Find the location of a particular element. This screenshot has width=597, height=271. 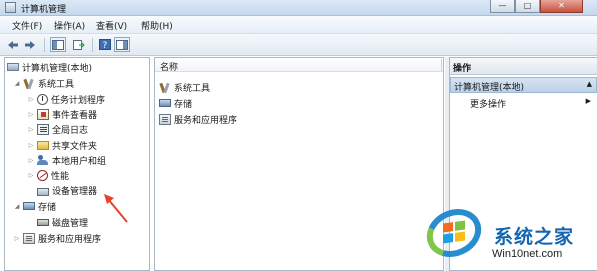

tree-item-label: 系统工具 is located at coordinates (56, 84).